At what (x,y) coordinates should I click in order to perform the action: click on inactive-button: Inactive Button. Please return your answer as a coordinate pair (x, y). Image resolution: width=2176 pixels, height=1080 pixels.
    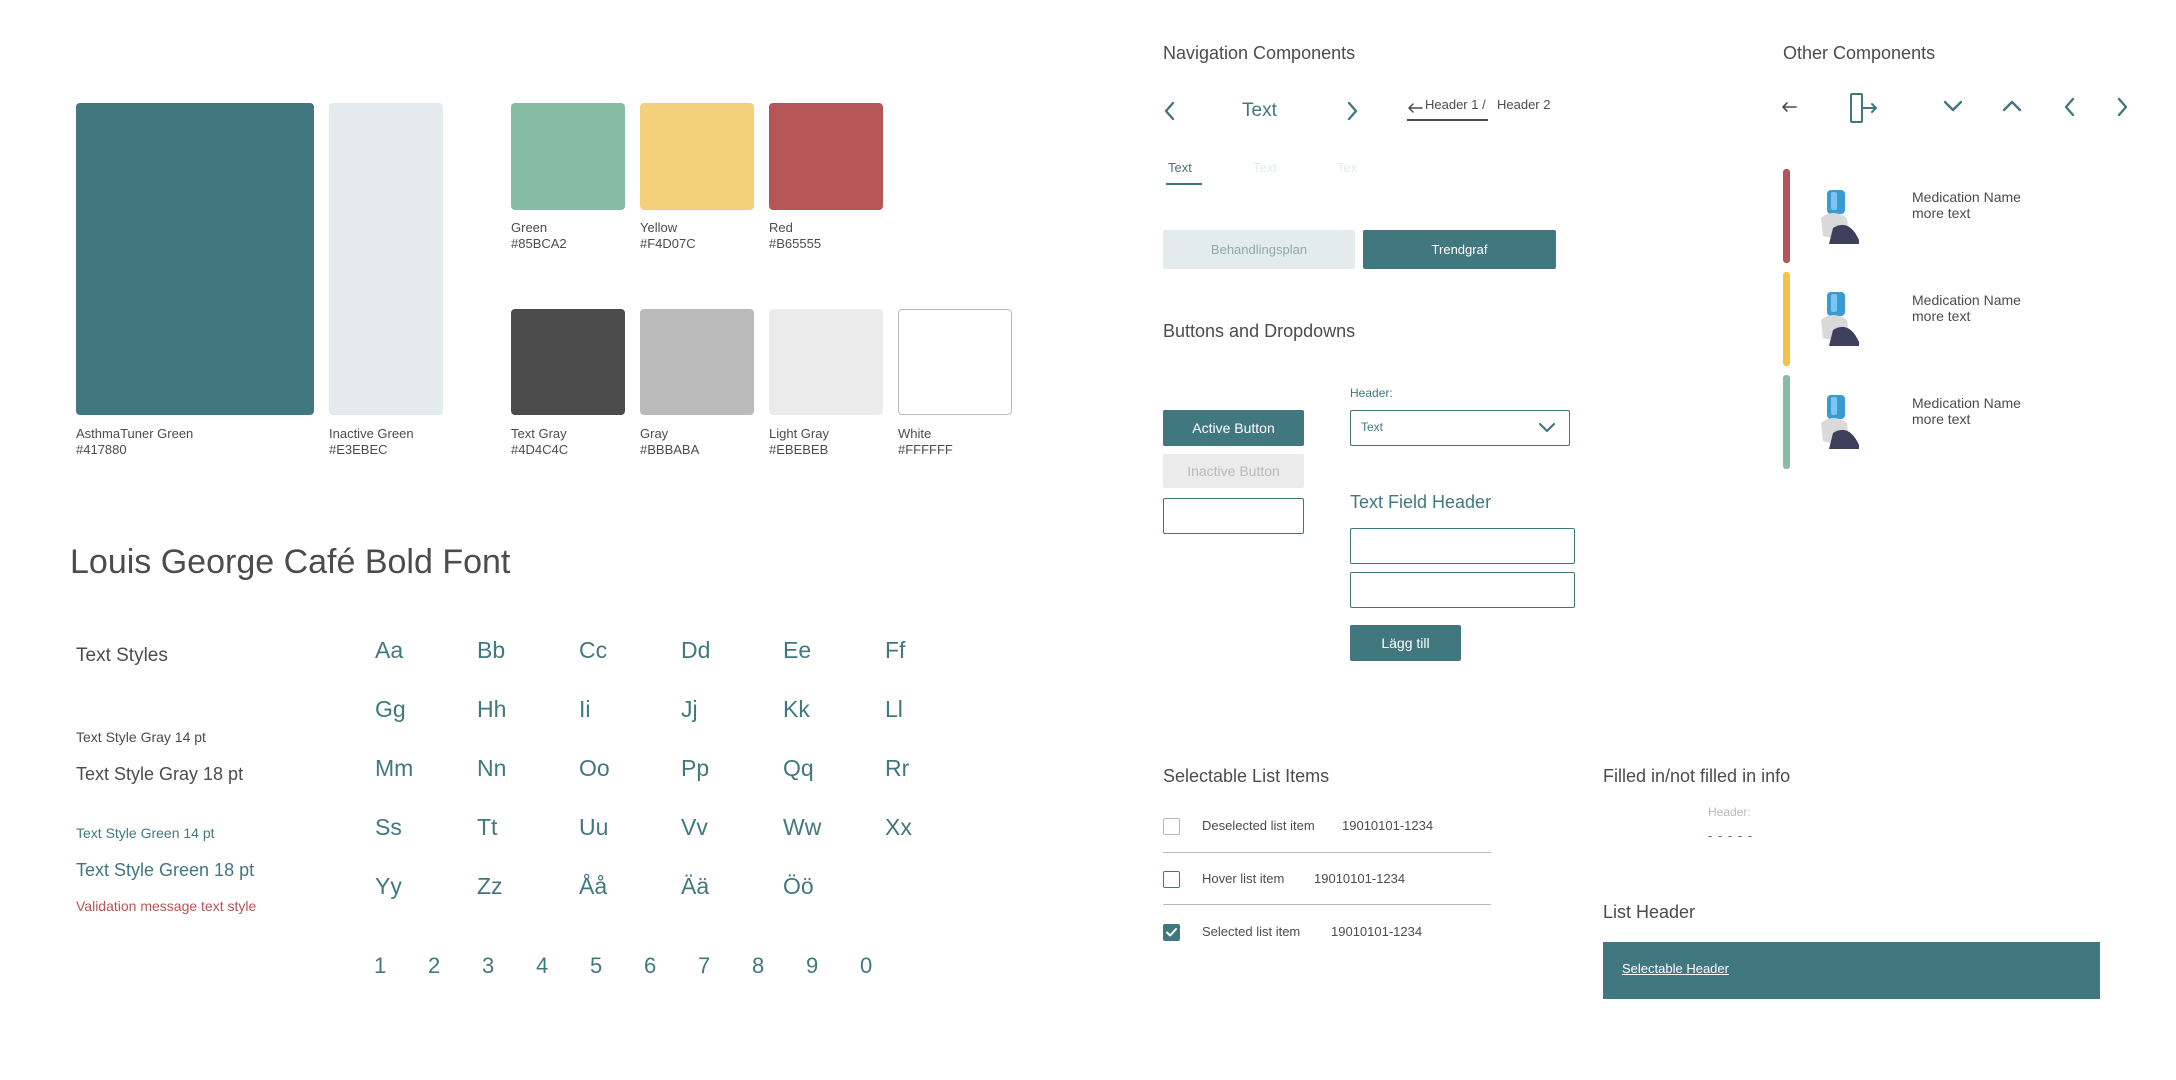
    Looking at the image, I should click on (1233, 471).